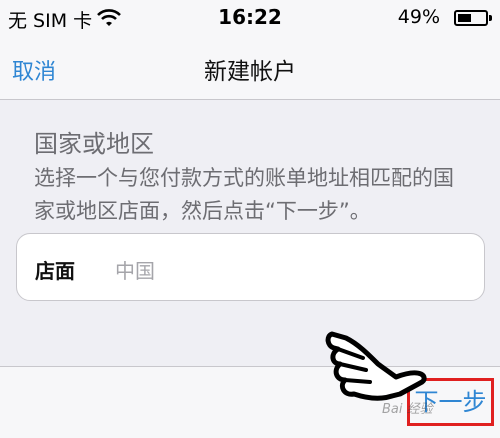 Image resolution: width=500 pixels, height=438 pixels. I want to click on section-description: 选择一个与您付款方式的账单地址相匹配的国家或地区店面，然后点击“下一步”。, so click(244, 194).